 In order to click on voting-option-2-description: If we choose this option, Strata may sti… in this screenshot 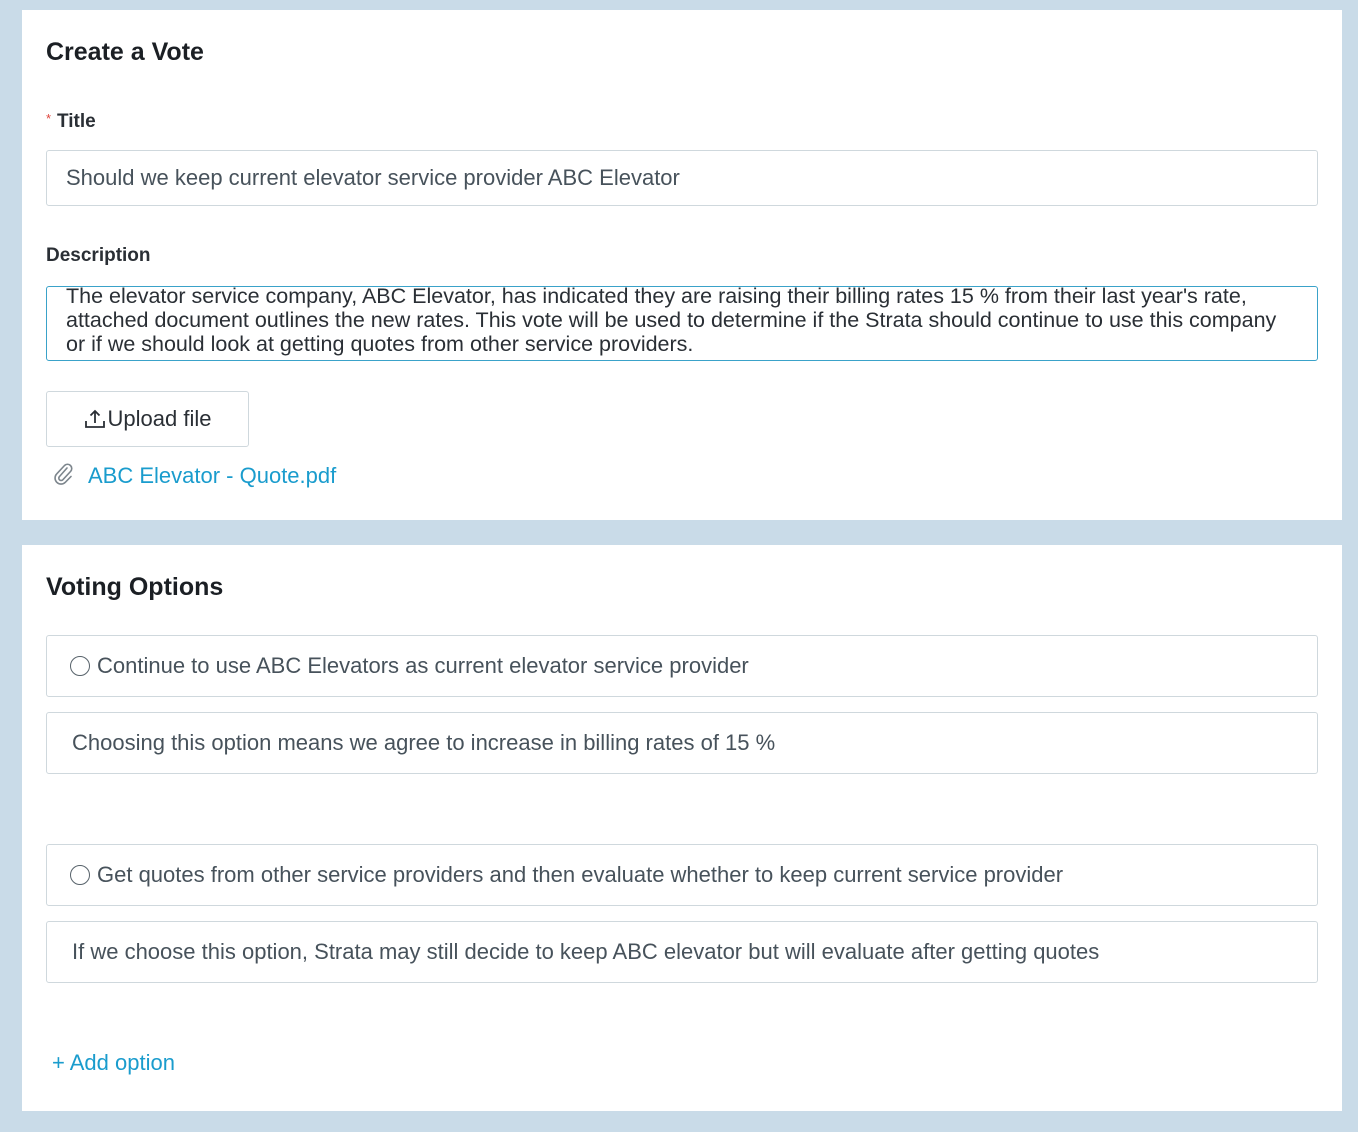, I will do `click(586, 951)`.